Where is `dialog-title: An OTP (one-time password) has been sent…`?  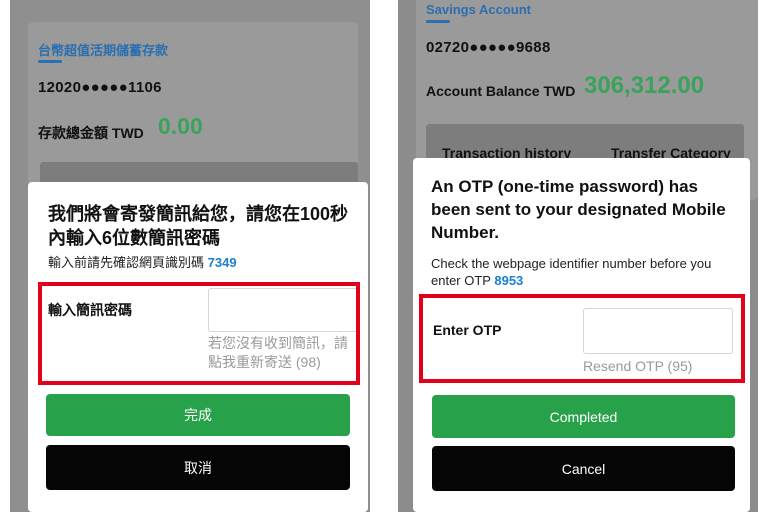 dialog-title: An OTP (one-time password) has been sent… is located at coordinates (578, 209).